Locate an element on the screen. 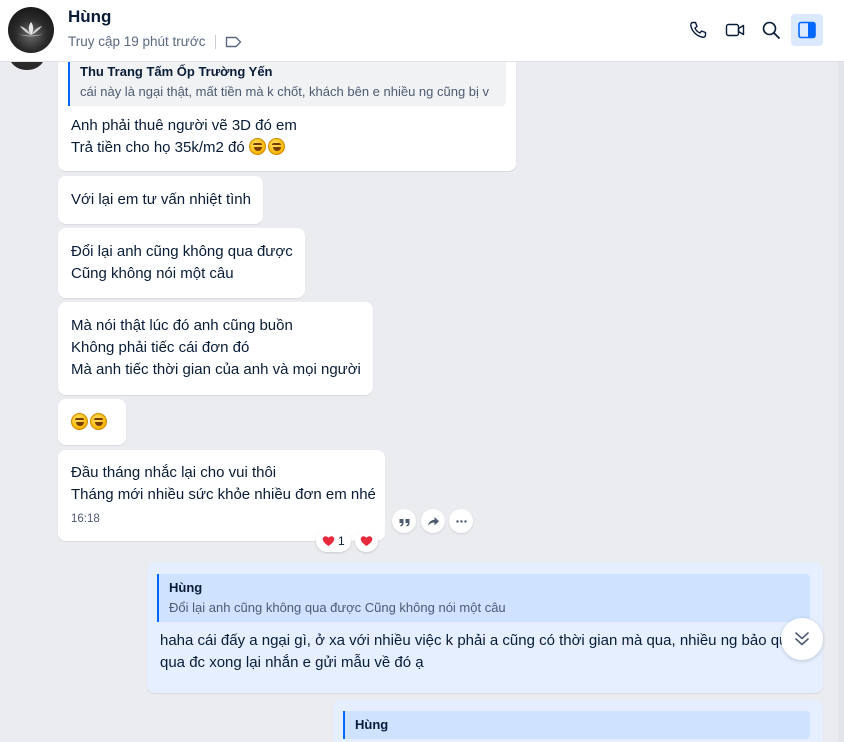 The height and width of the screenshot is (742, 844). search-icon is located at coordinates (771, 30).